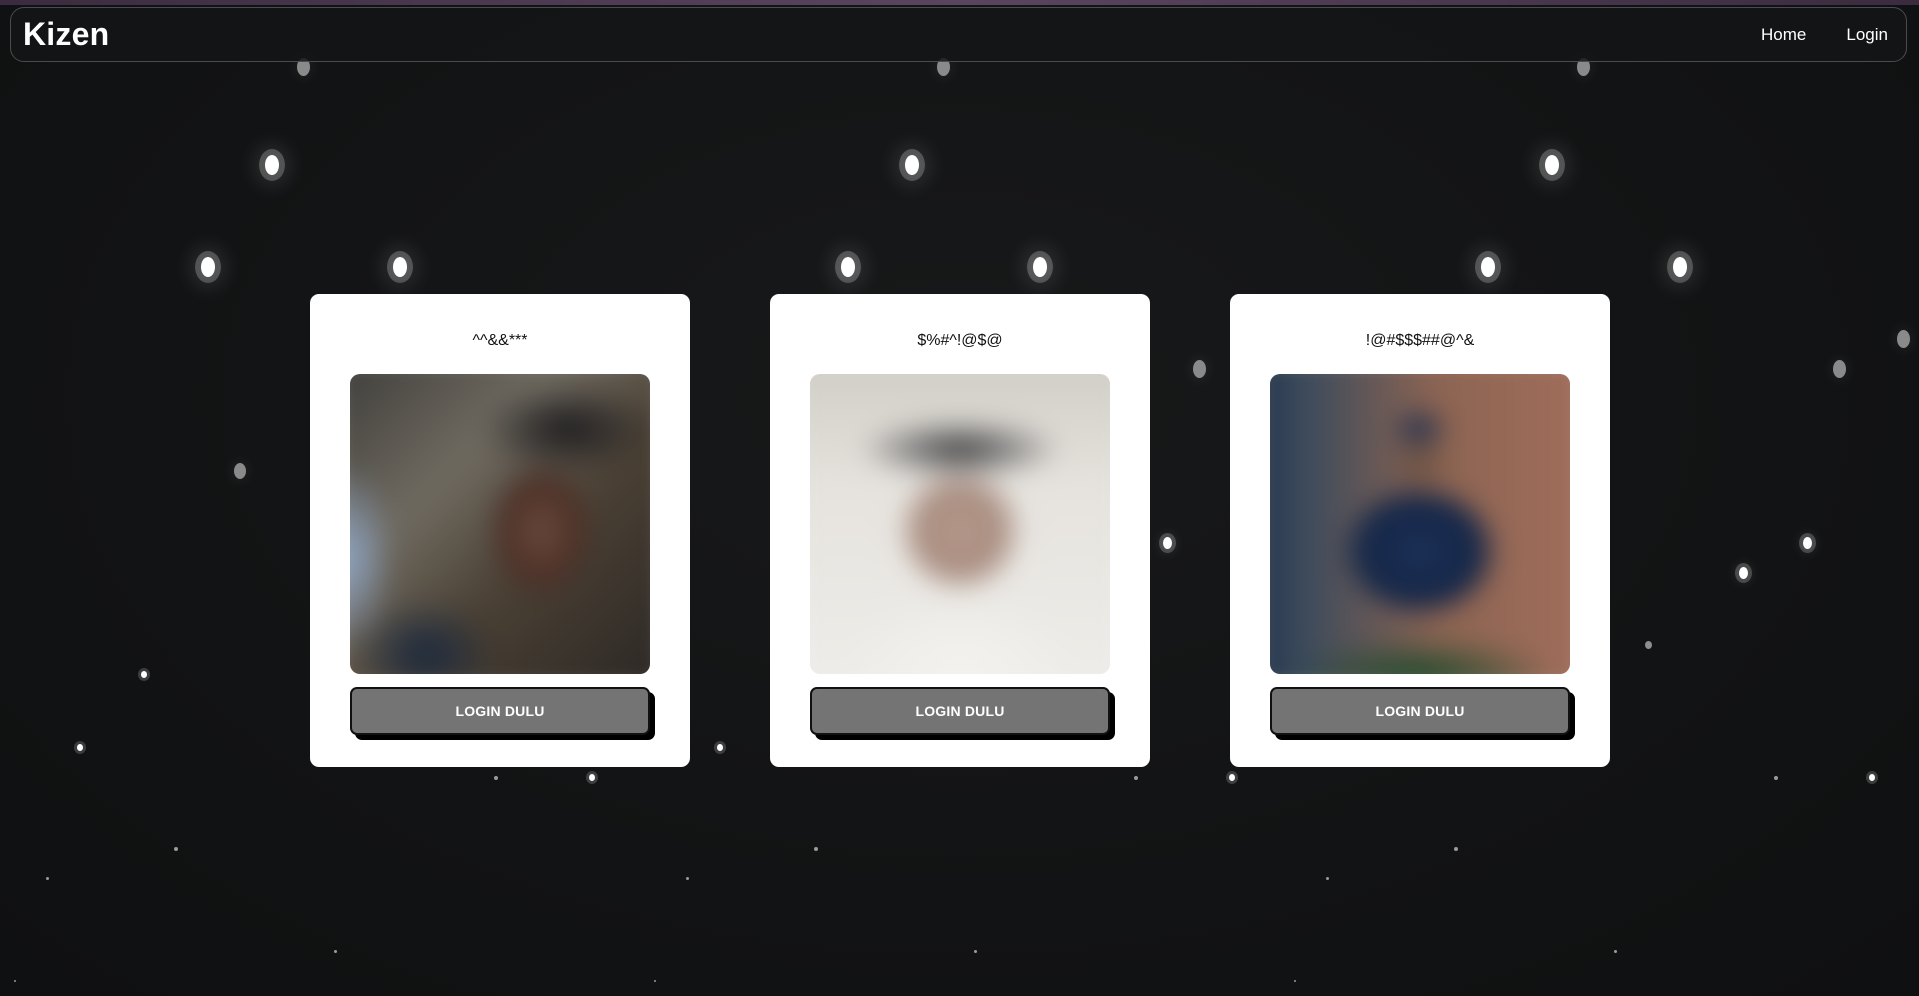 The width and height of the screenshot is (1919, 996). I want to click on card-title: $%#^!@$@, so click(960, 340).